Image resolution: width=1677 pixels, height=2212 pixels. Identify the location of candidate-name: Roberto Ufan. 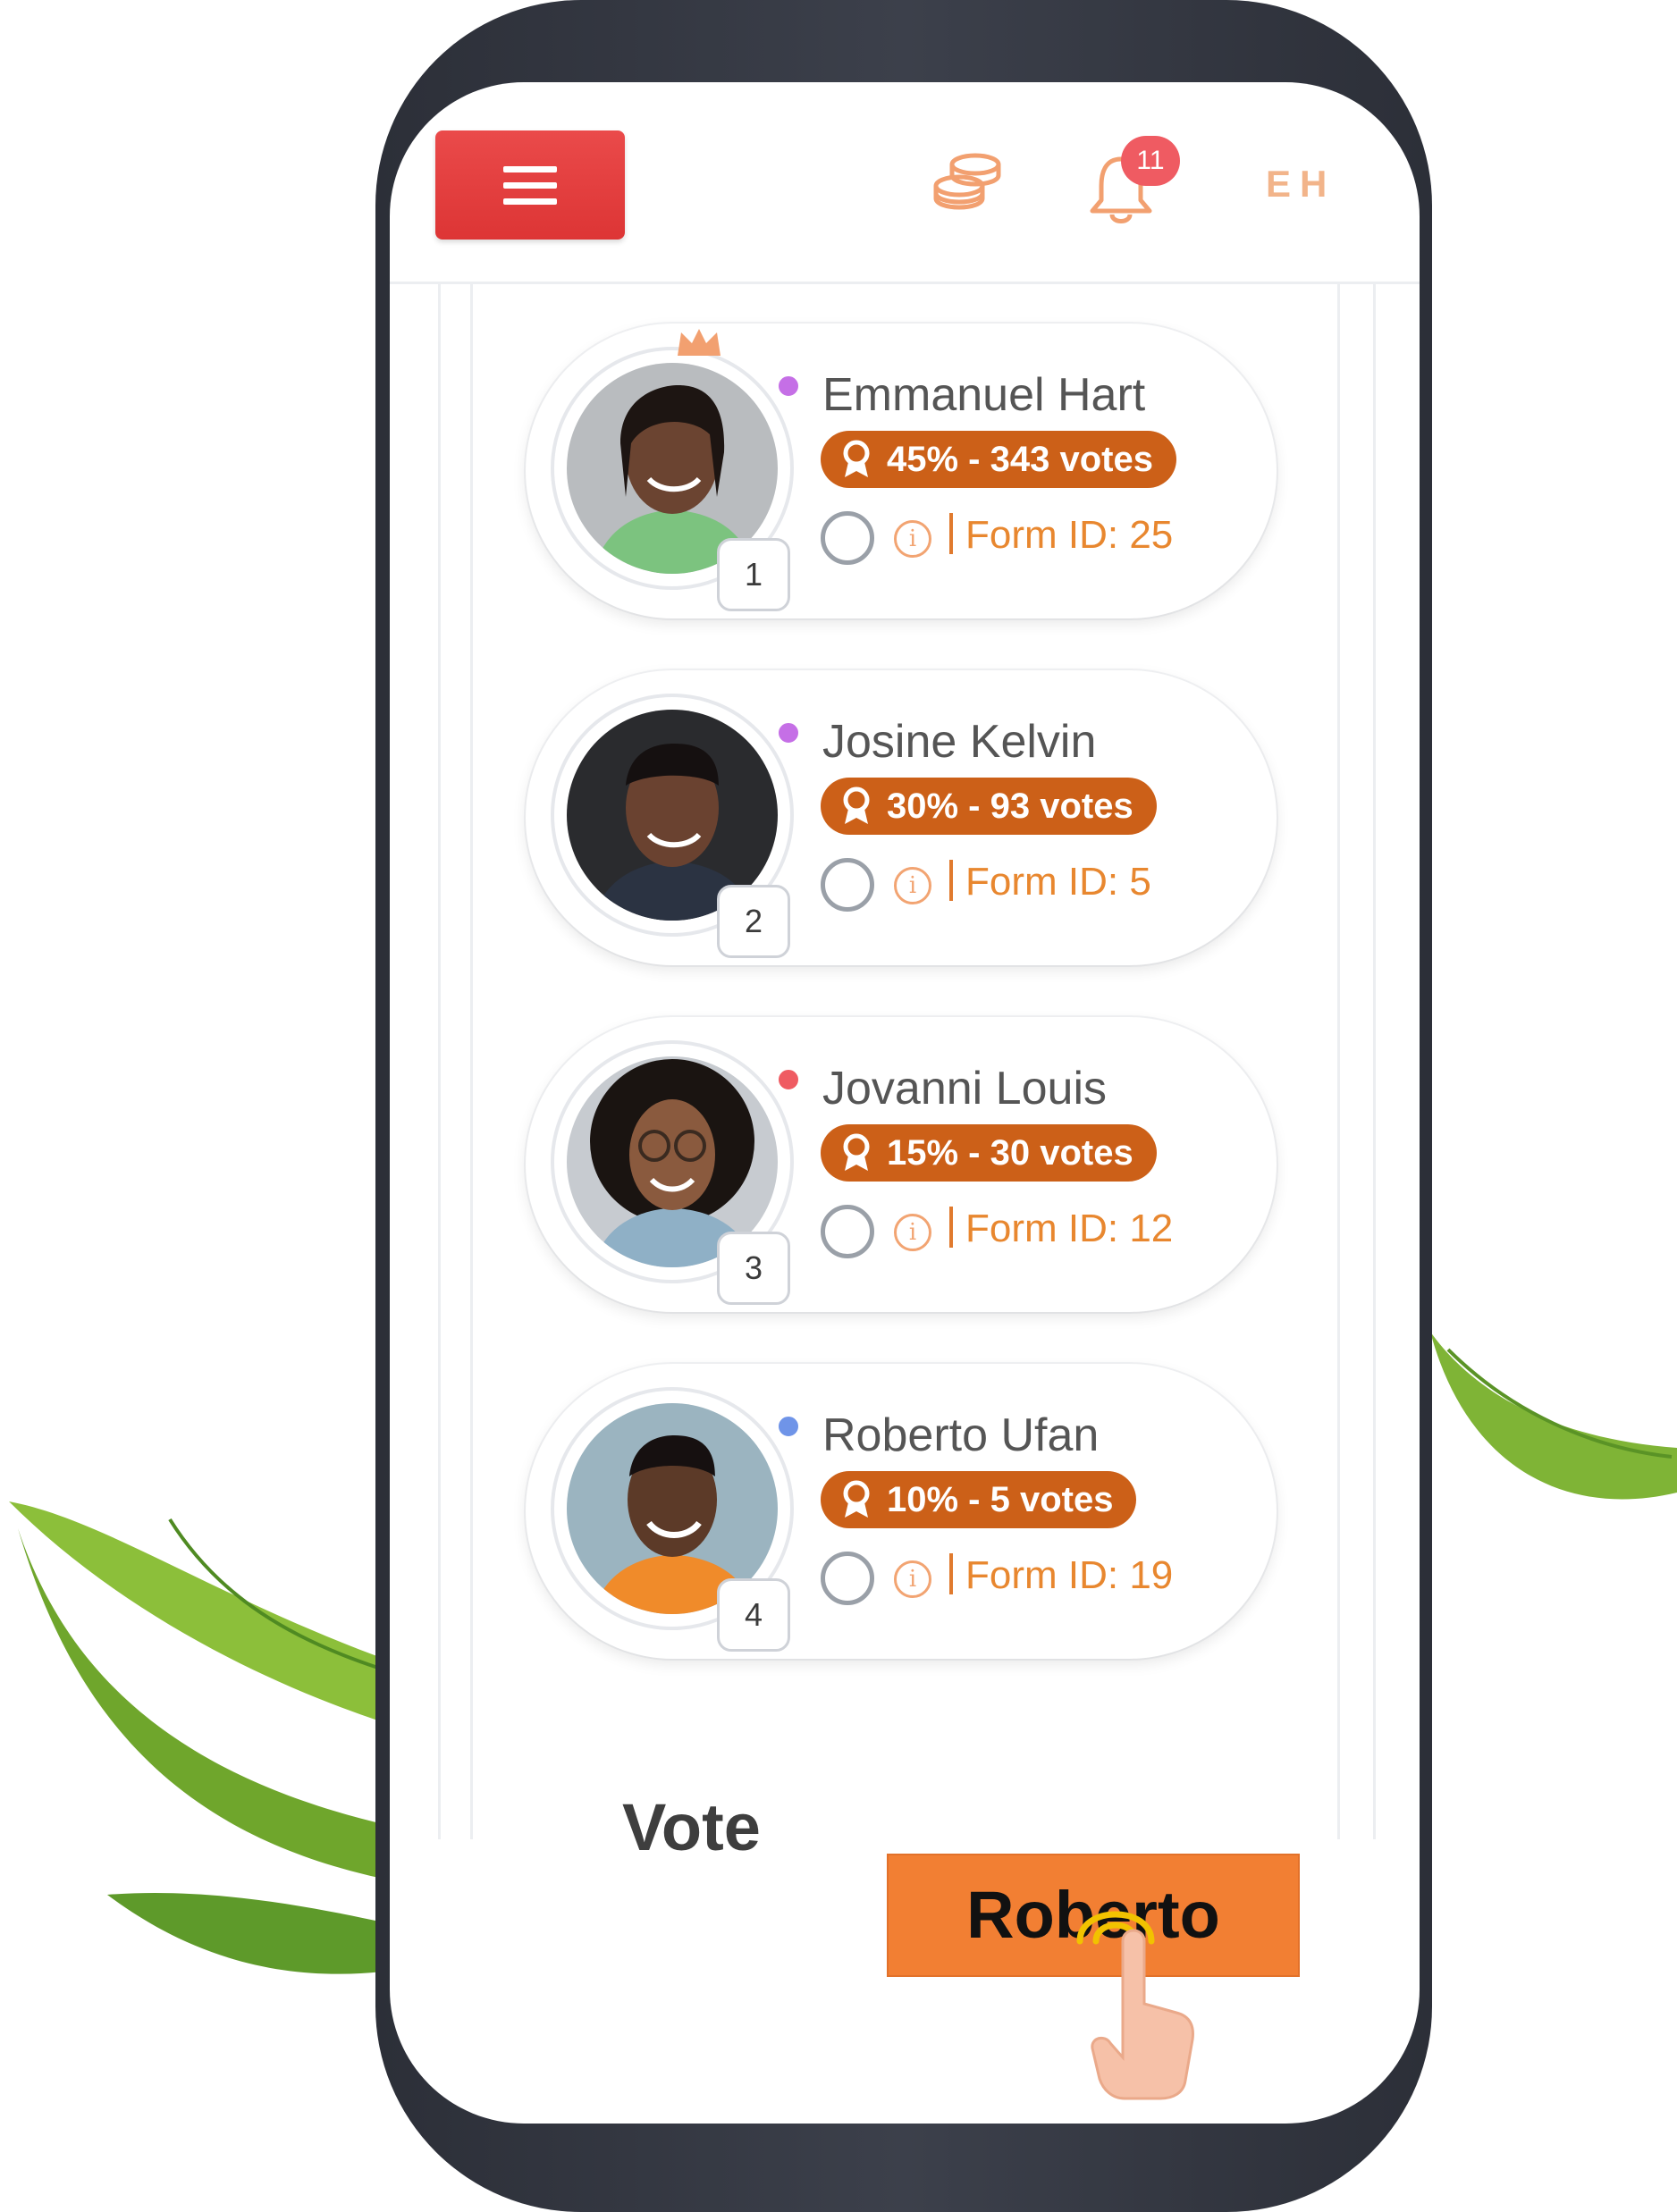
(961, 1435).